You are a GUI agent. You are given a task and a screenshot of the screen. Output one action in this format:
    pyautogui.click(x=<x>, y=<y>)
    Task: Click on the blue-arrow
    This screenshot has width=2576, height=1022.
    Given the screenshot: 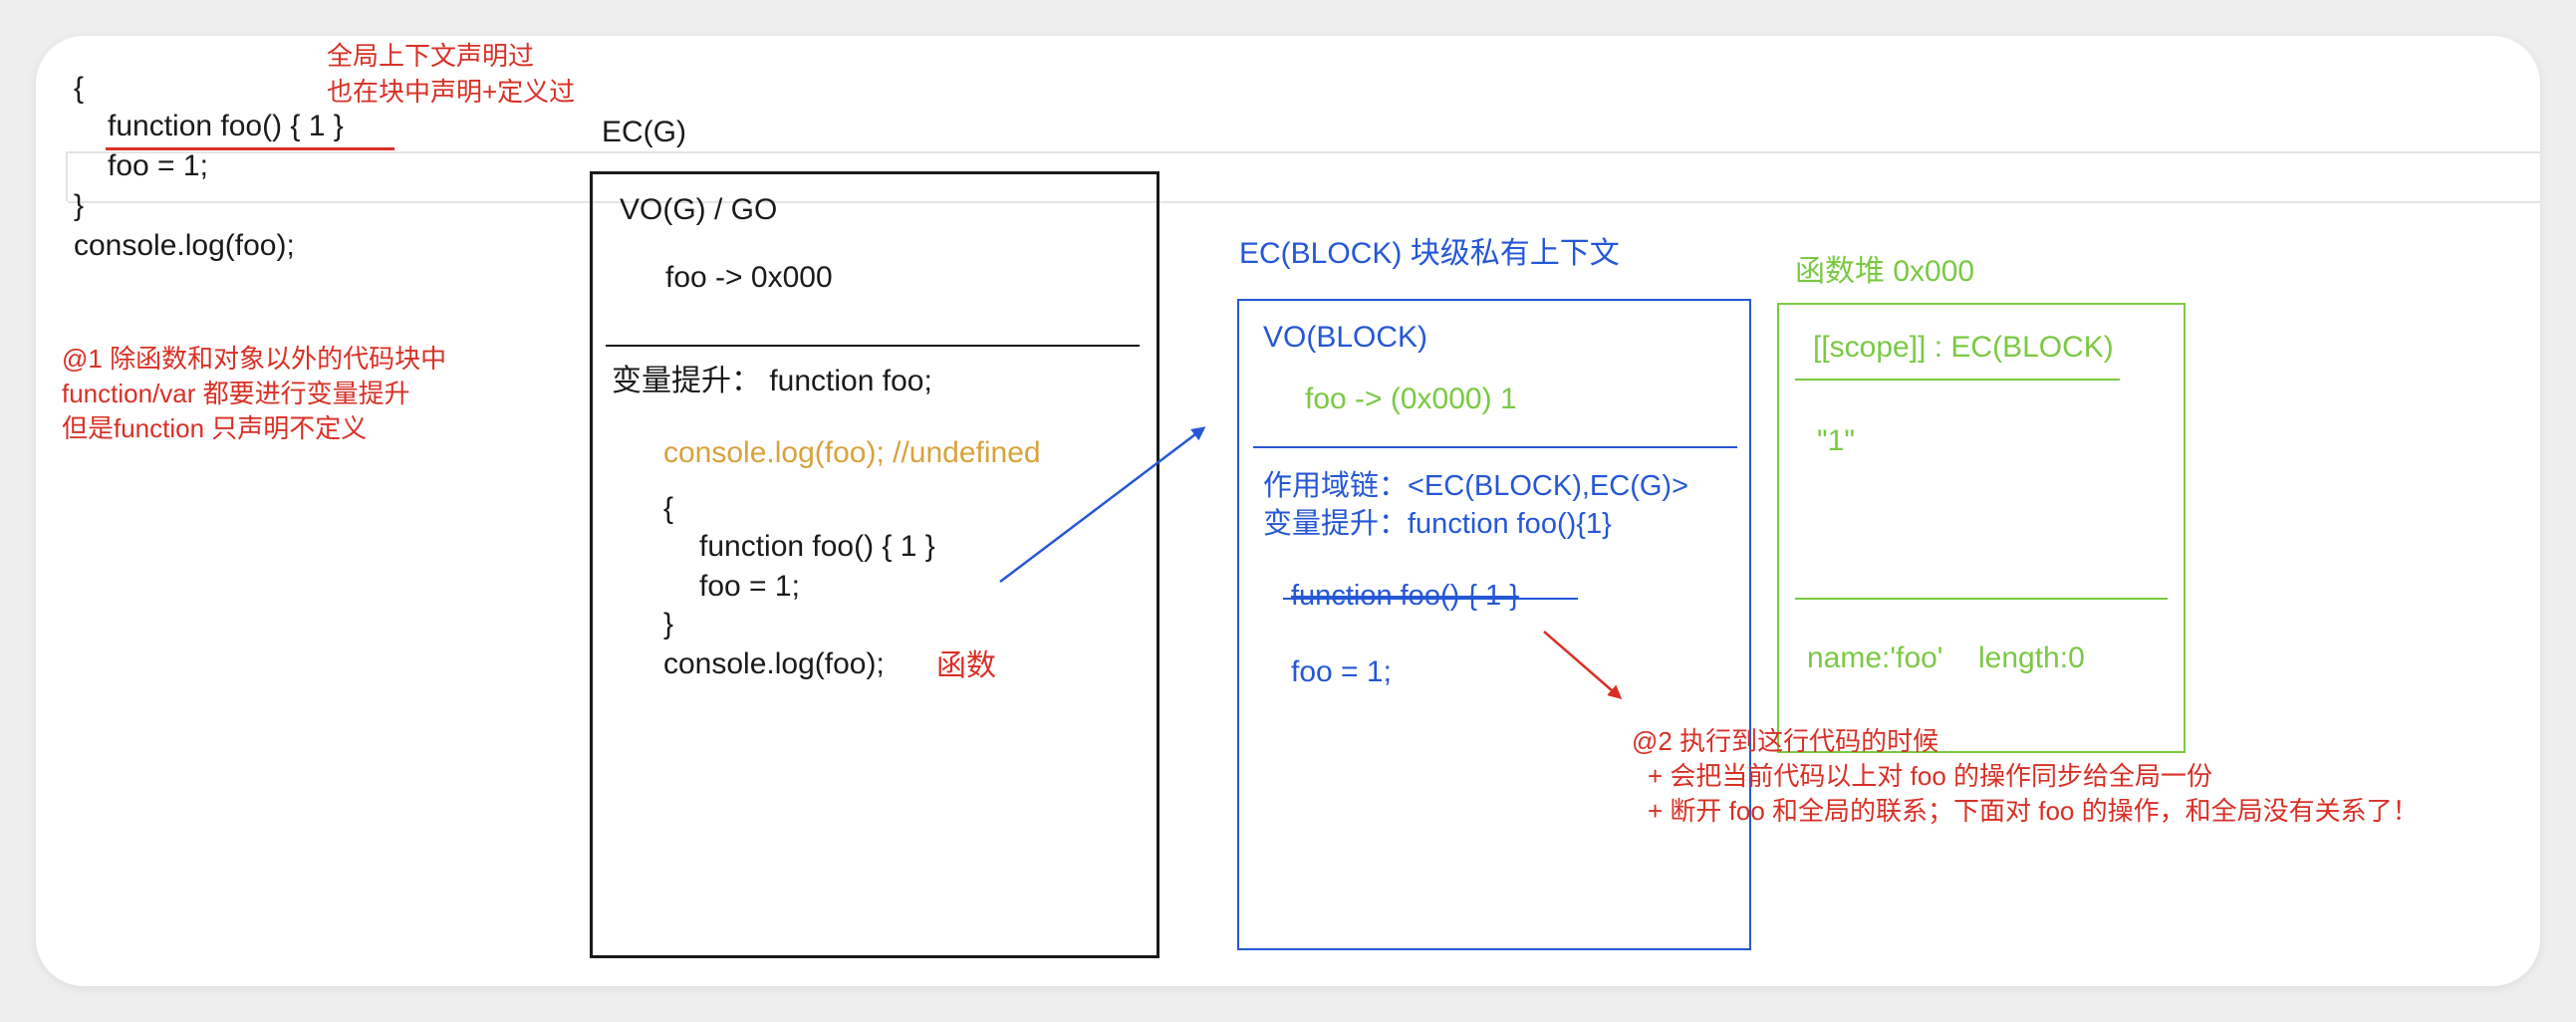 What is the action you would take?
    pyautogui.click(x=1102, y=505)
    